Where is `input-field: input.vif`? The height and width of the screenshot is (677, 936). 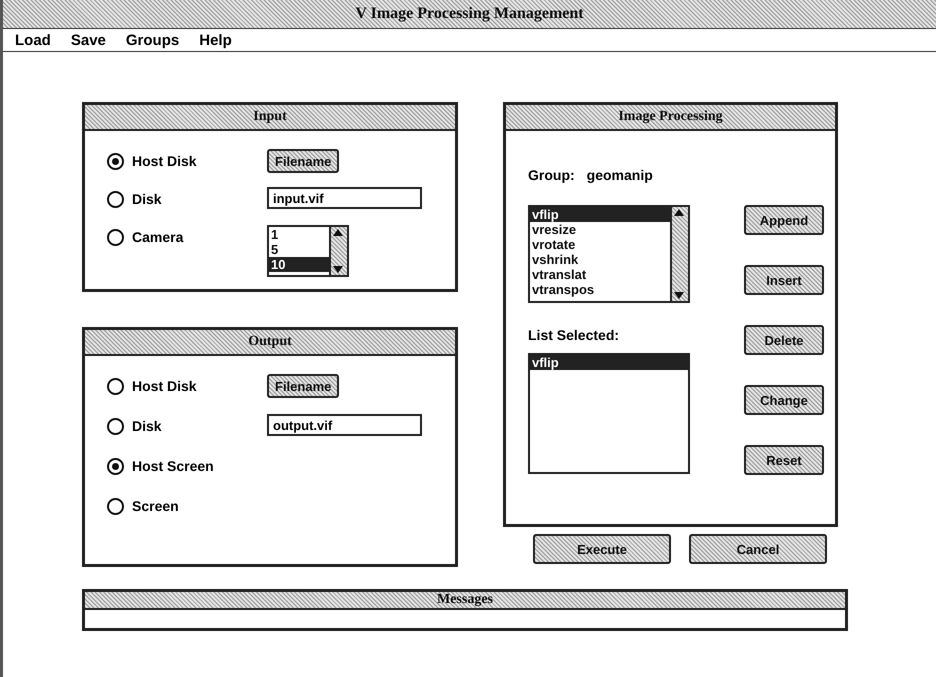
input-field: input.vif is located at coordinates (344, 198).